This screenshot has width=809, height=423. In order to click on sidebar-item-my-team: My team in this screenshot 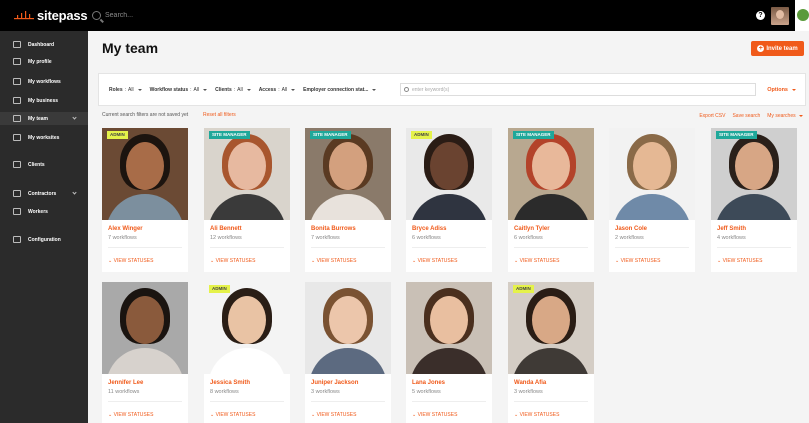, I will do `click(44, 118)`.